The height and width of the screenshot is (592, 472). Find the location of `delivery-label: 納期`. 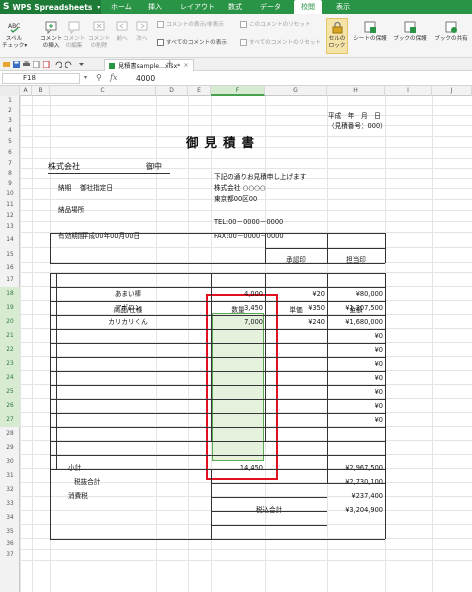

delivery-label: 納期 is located at coordinates (64, 188).